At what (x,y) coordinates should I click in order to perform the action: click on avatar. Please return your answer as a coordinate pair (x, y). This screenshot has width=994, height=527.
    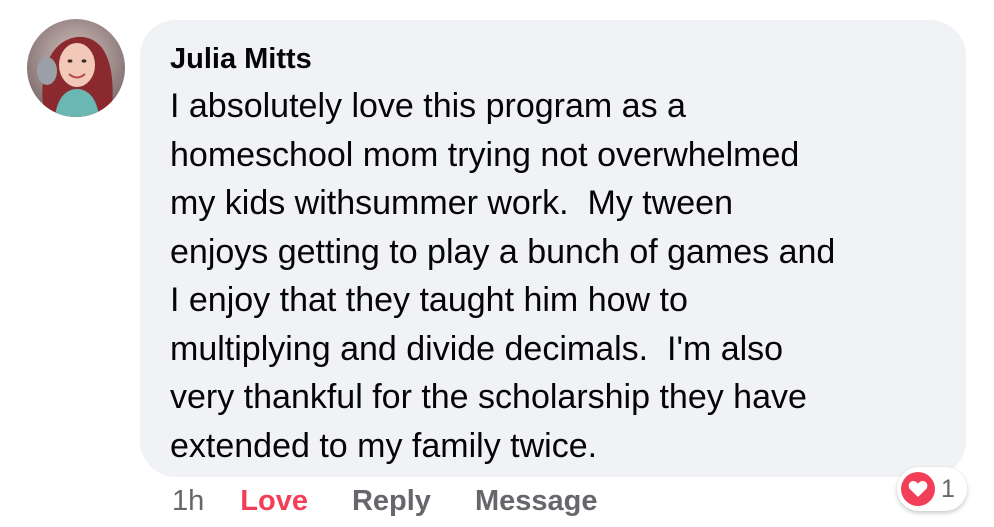
    Looking at the image, I should click on (76, 68).